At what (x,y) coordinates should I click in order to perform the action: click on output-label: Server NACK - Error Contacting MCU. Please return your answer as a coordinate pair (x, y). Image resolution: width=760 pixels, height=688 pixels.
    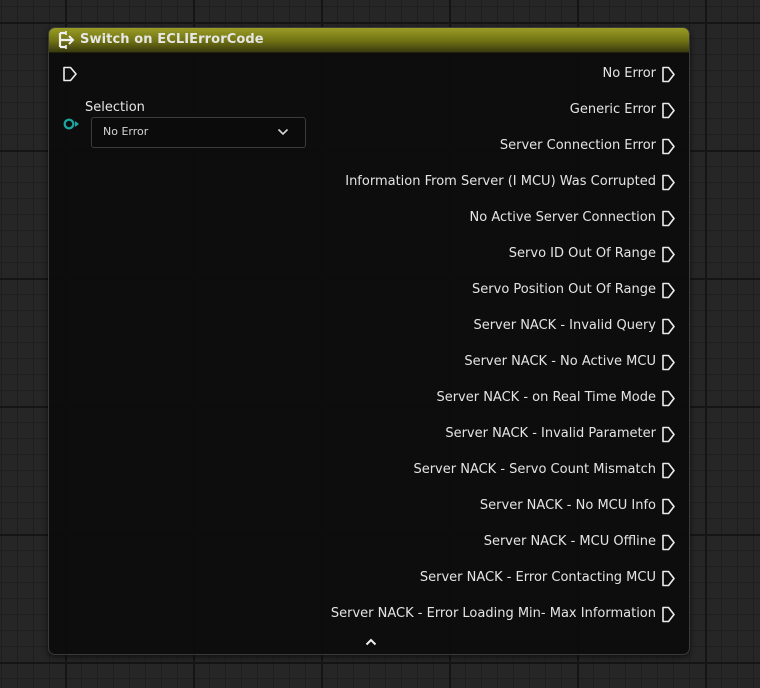
    Looking at the image, I should click on (537, 577).